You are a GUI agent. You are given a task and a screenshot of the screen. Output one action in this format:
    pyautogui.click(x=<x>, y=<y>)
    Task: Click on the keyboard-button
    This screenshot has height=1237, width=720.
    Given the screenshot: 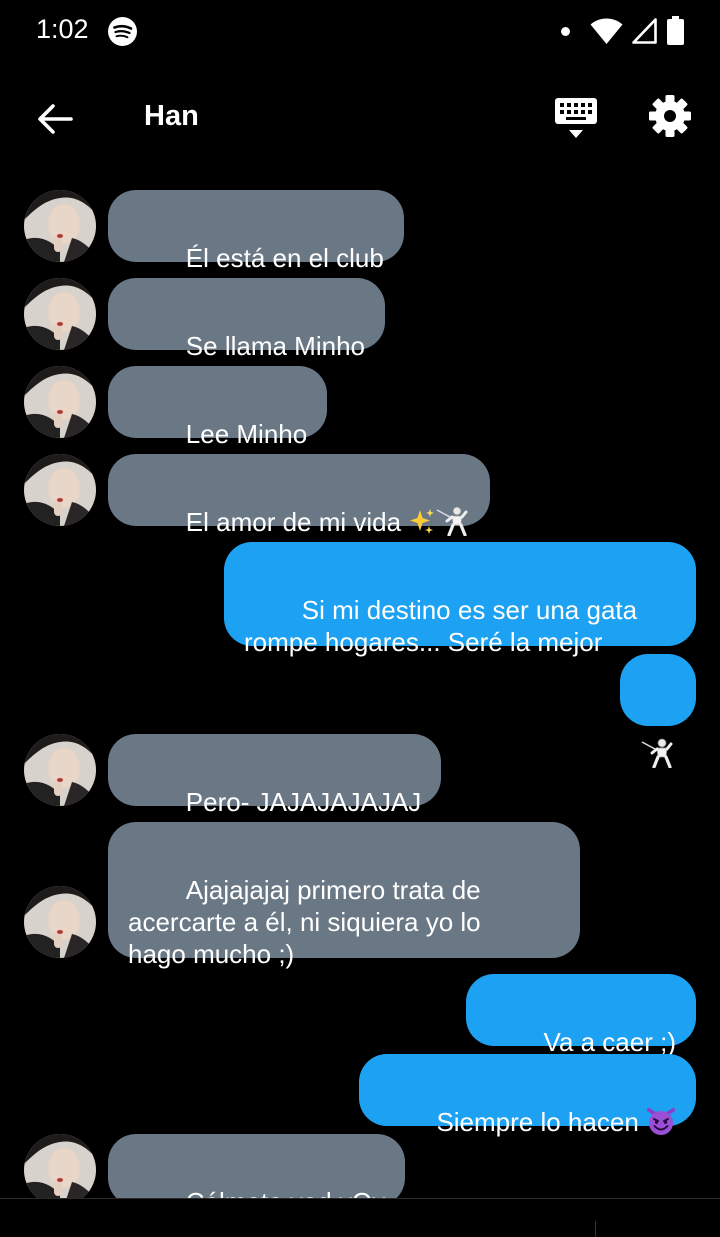 What is the action you would take?
    pyautogui.click(x=576, y=119)
    